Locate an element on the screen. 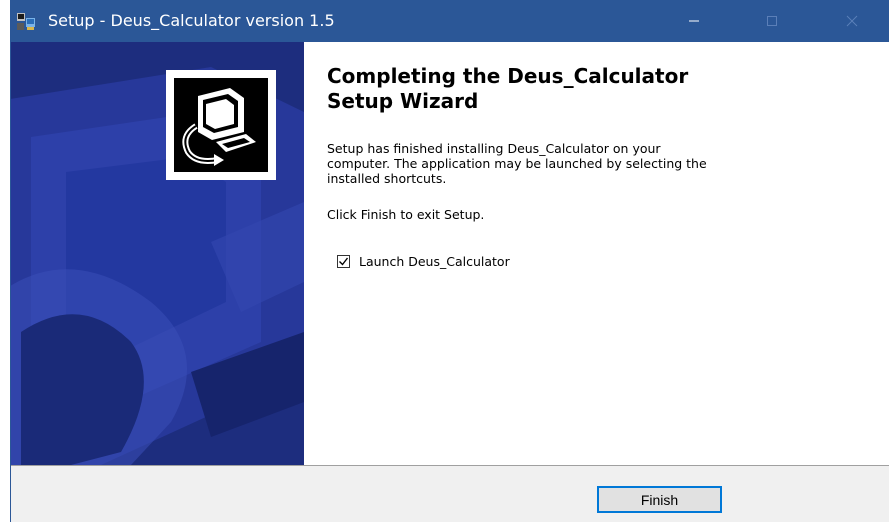 The height and width of the screenshot is (522, 889). minimize-icon is located at coordinates (694, 21).